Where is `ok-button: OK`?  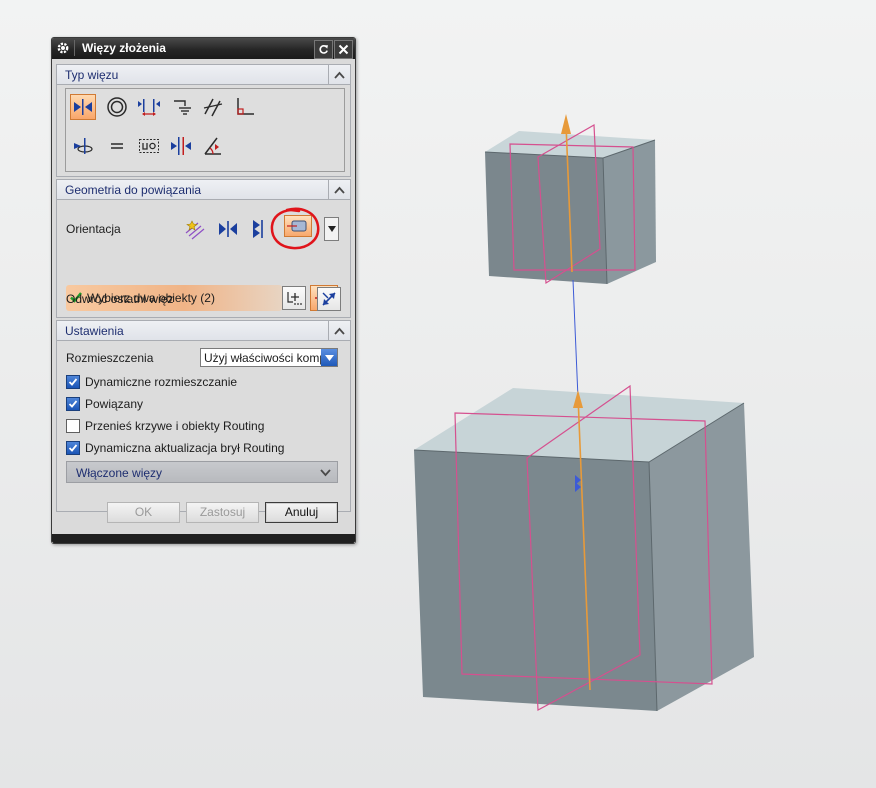
ok-button: OK is located at coordinates (143, 512).